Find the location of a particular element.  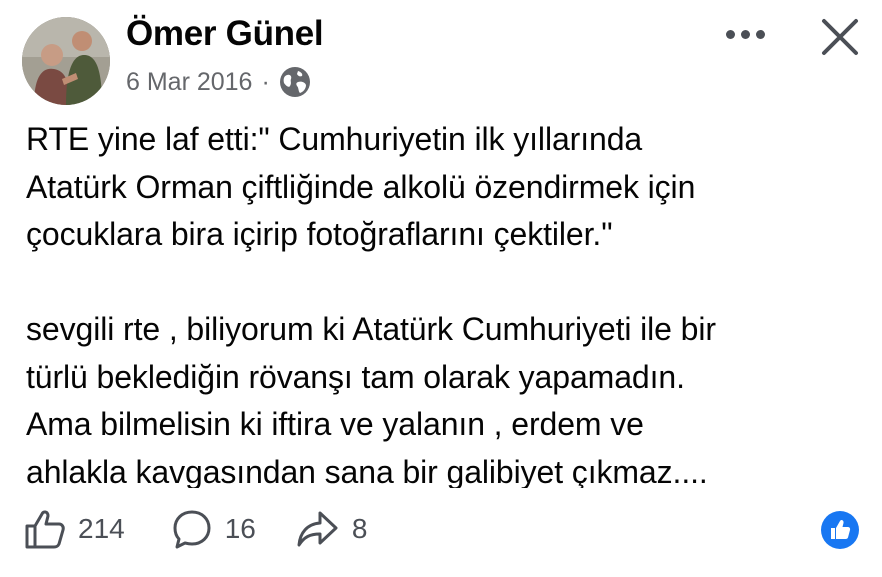

share-count: 8 is located at coordinates (359, 528).